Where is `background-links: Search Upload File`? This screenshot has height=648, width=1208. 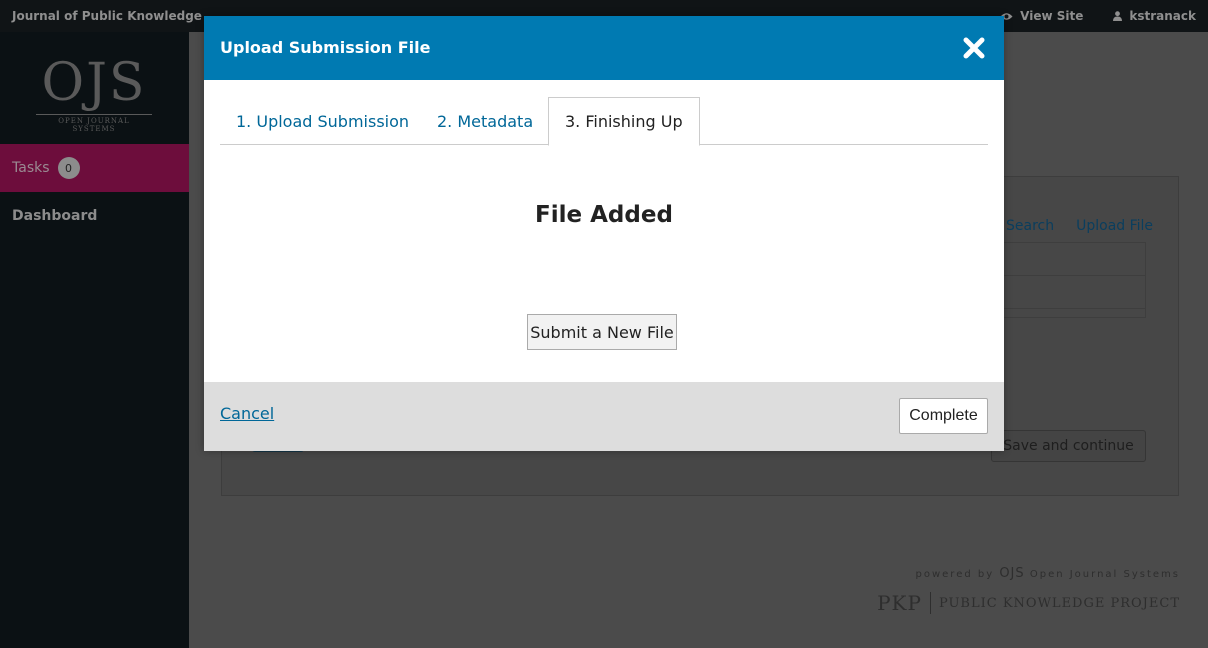
background-links: Search Upload File is located at coordinates (1079, 226).